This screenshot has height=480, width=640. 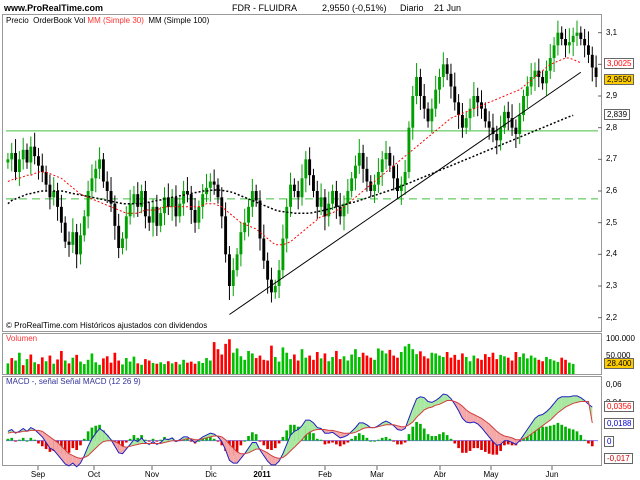 I want to click on x-tick-label: Abr, so click(x=440, y=474).